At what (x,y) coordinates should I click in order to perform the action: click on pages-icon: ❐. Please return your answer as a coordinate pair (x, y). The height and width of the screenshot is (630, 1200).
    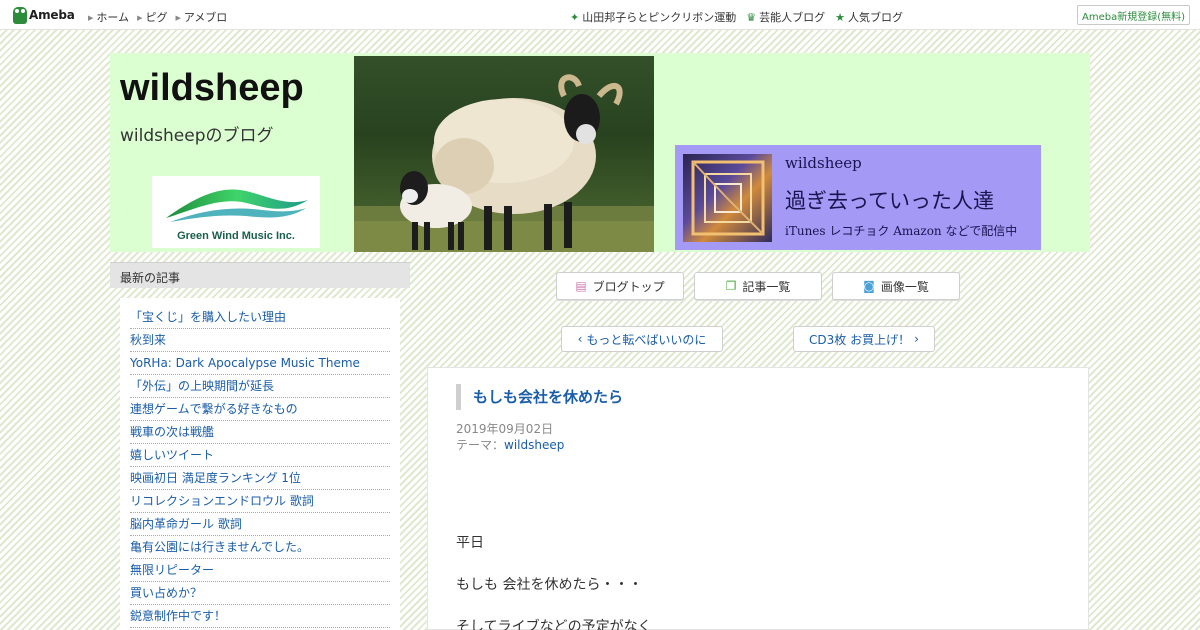
    Looking at the image, I should click on (731, 286).